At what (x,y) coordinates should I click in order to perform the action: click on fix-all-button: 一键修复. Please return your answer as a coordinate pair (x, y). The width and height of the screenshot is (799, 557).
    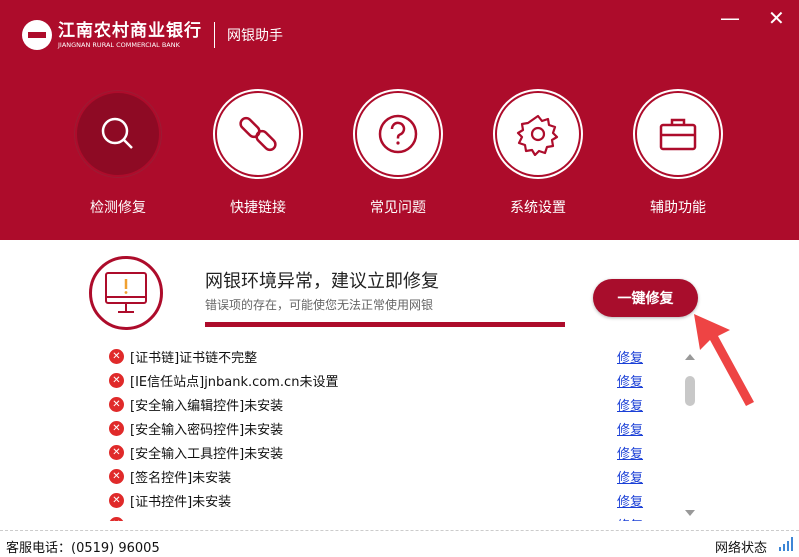
    Looking at the image, I should click on (645, 298).